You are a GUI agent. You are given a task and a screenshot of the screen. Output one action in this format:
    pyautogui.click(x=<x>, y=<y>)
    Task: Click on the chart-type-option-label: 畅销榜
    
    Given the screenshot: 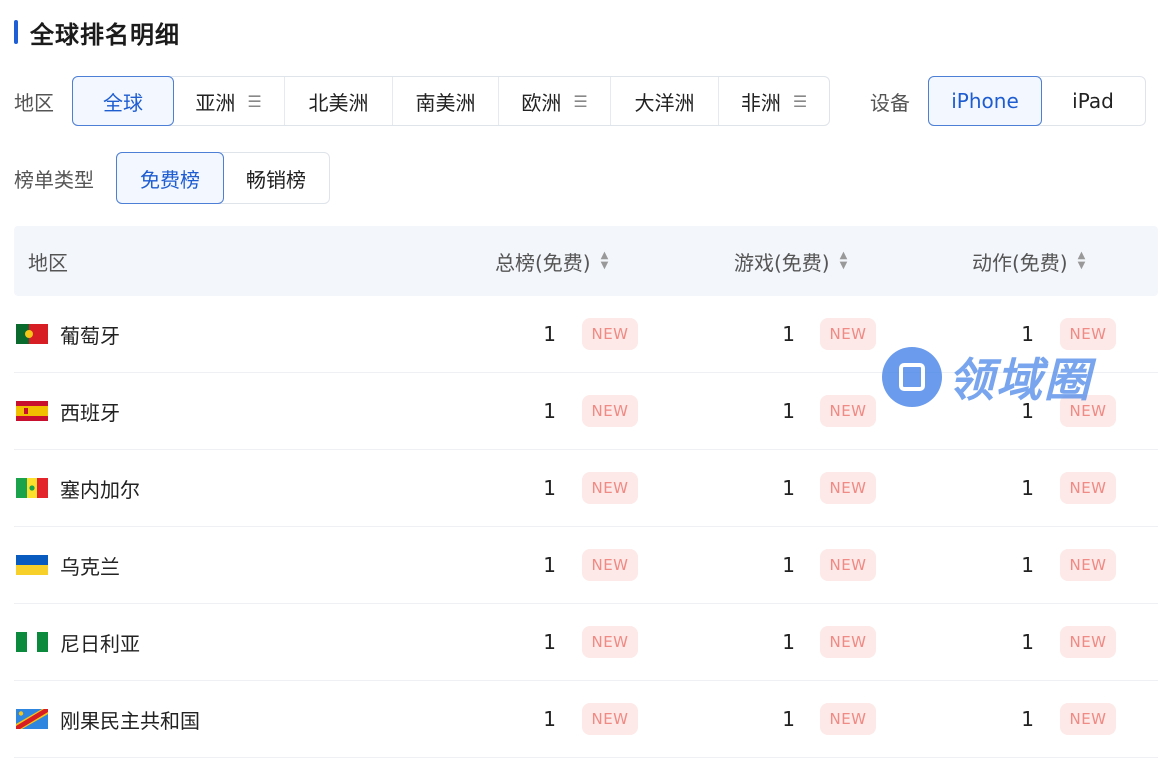 What is the action you would take?
    pyautogui.click(x=276, y=179)
    